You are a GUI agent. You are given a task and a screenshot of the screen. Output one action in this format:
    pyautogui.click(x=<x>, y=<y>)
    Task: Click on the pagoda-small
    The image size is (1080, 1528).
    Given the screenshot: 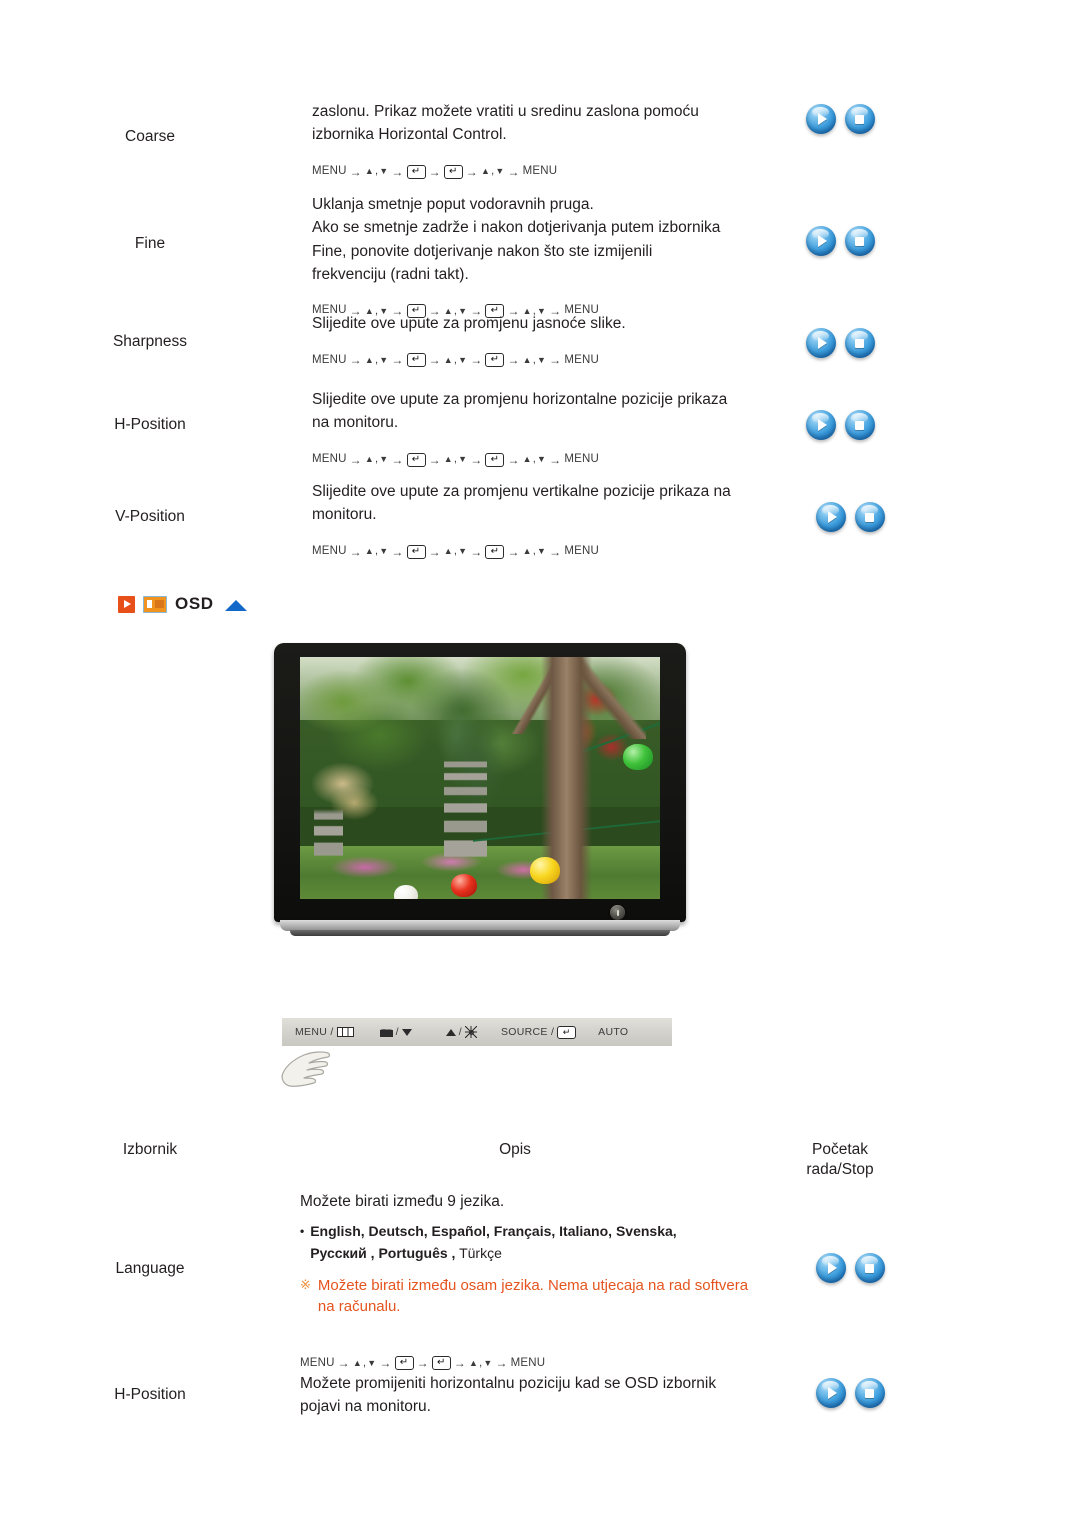 What is the action you would take?
    pyautogui.click(x=329, y=838)
    